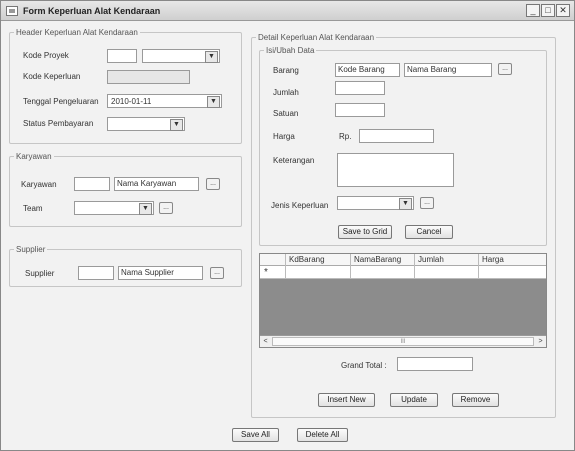 Image resolution: width=575 pixels, height=451 pixels. I want to click on tanggal-value: 2010-01-11, so click(131, 101).